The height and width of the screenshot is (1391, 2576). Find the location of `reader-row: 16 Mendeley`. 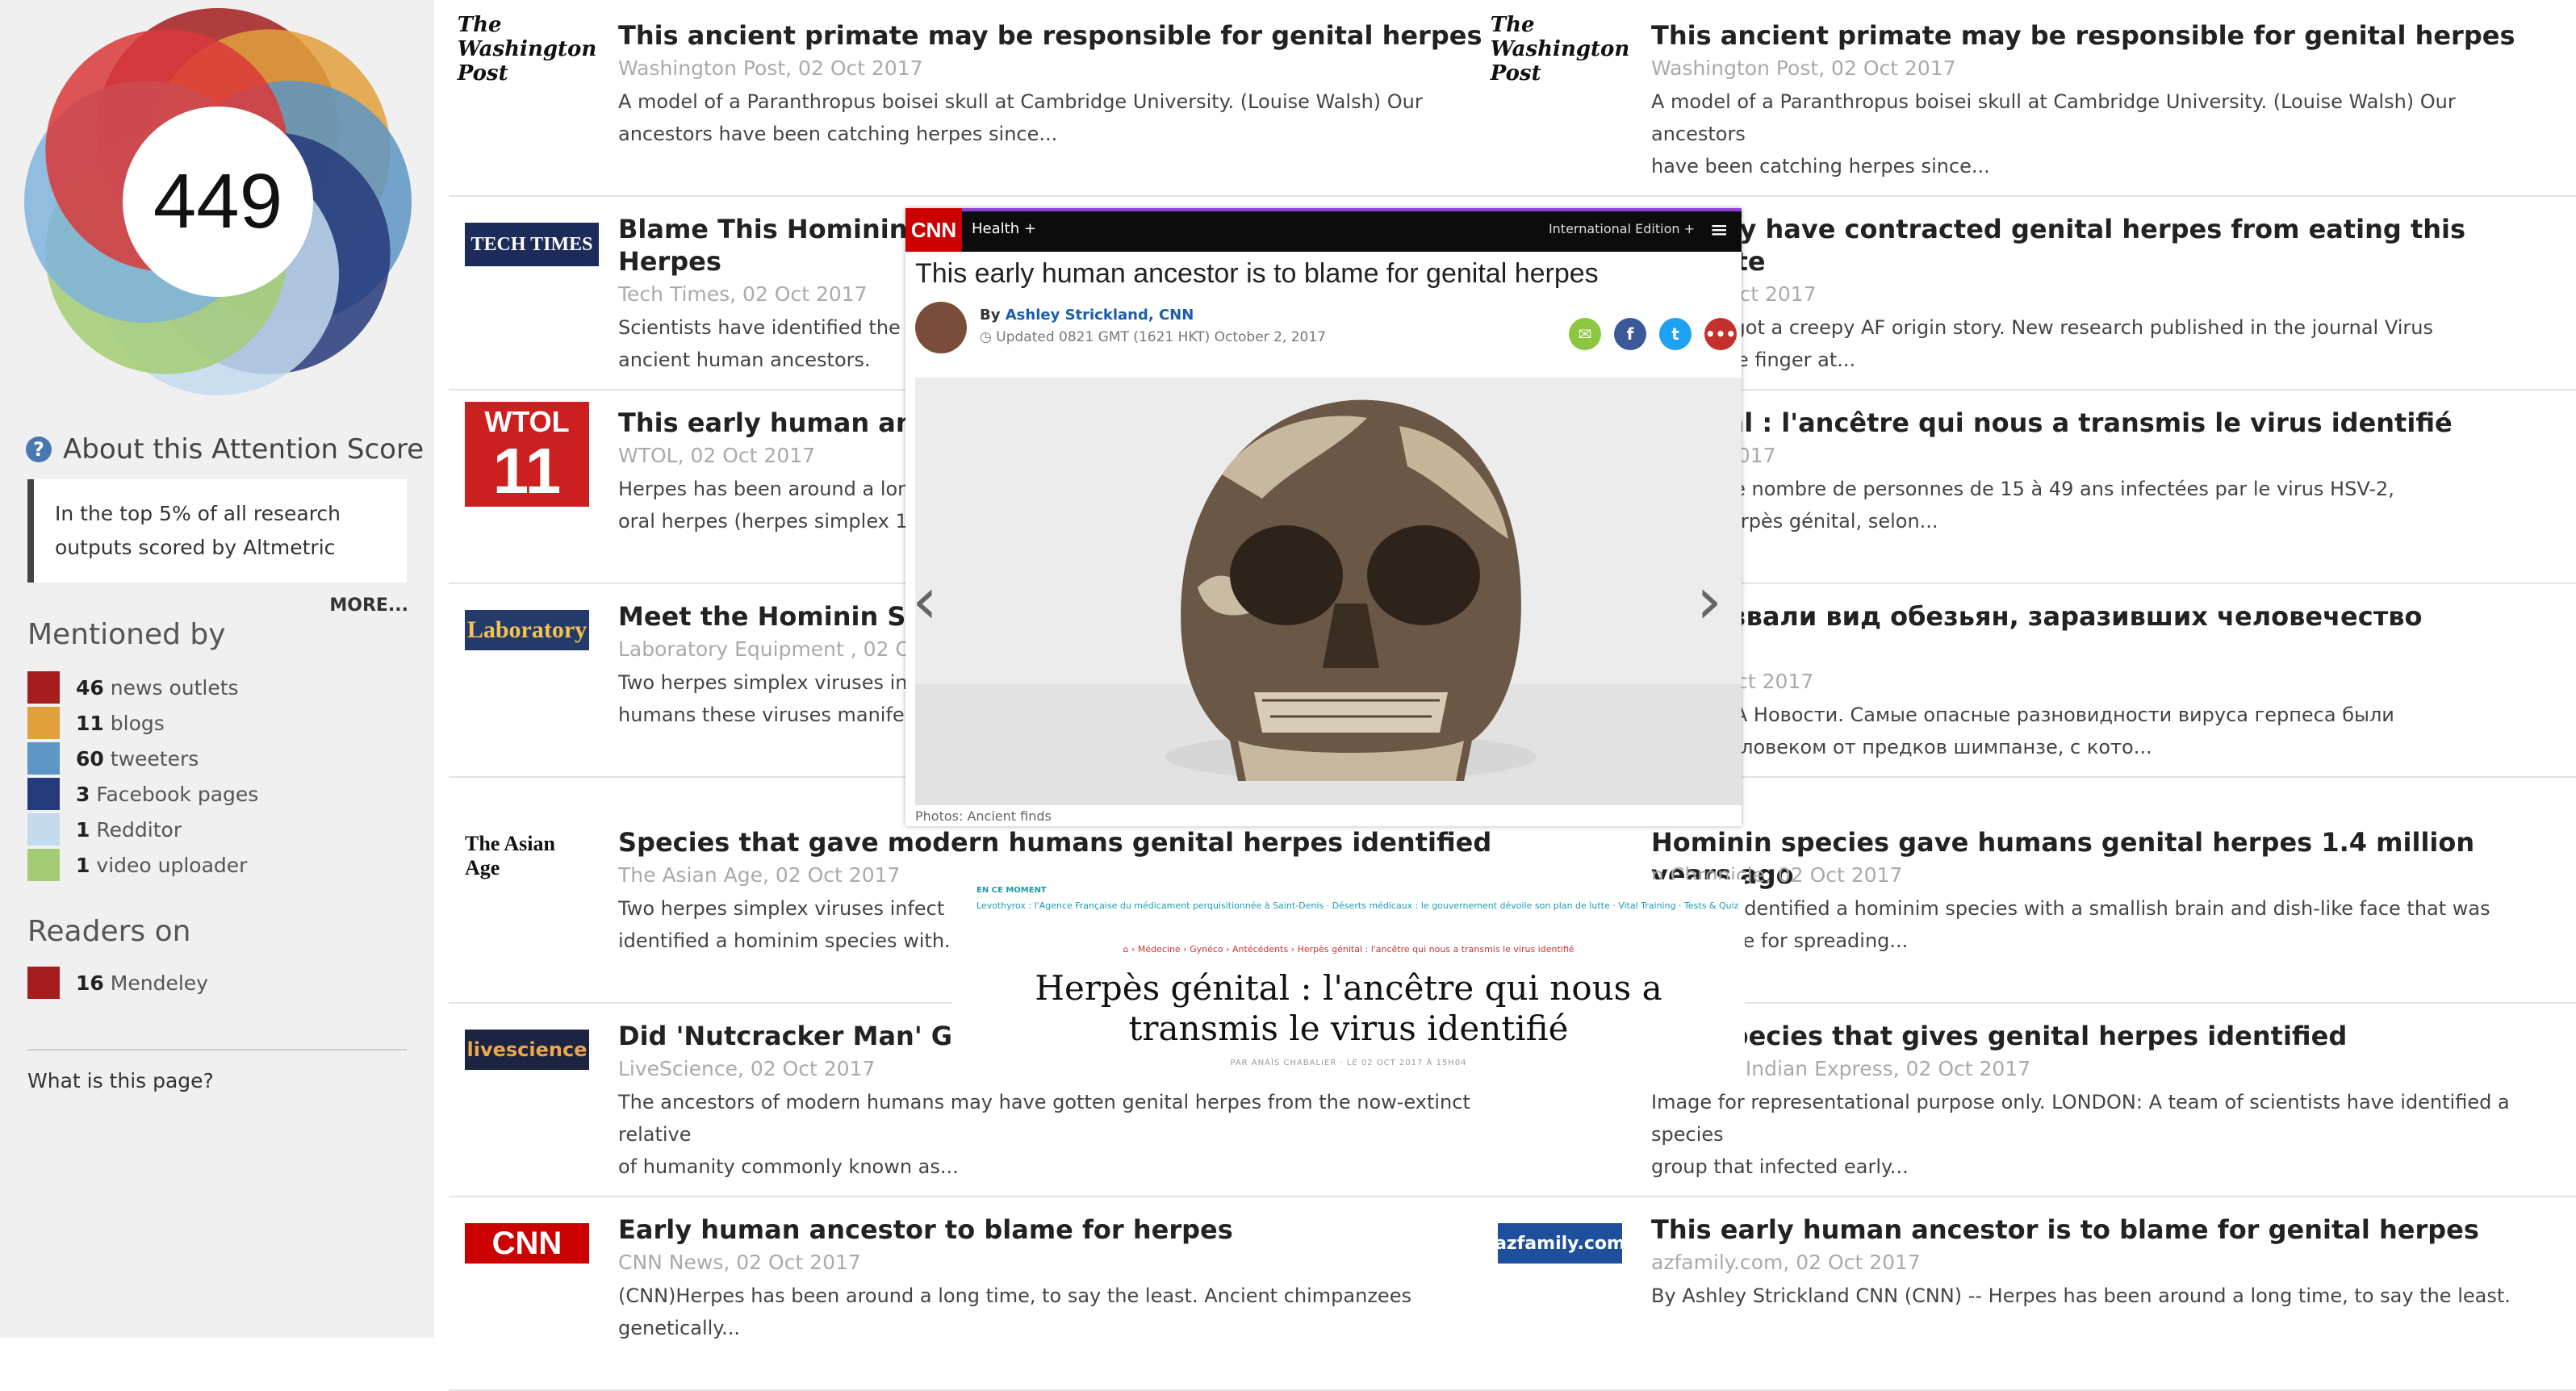

reader-row: 16 Mendeley is located at coordinates (117, 982).